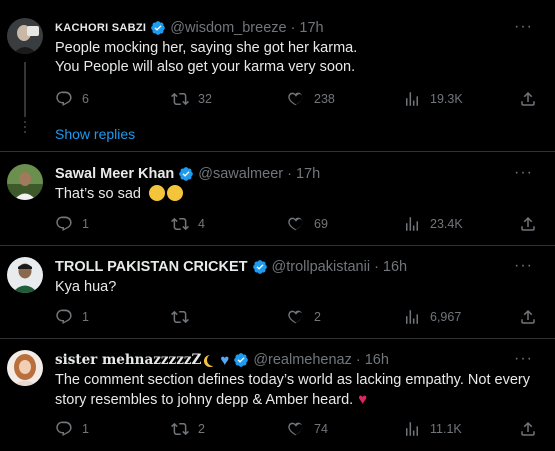 The width and height of the screenshot is (555, 451). Describe the element at coordinates (228, 28) in the screenshot. I see `author-handle: @wisdom_breeze` at that location.